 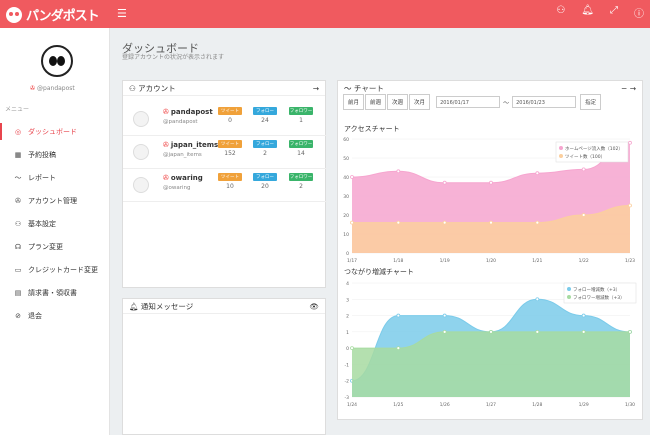 I want to click on user-icon: ⚇, so click(x=18, y=223).